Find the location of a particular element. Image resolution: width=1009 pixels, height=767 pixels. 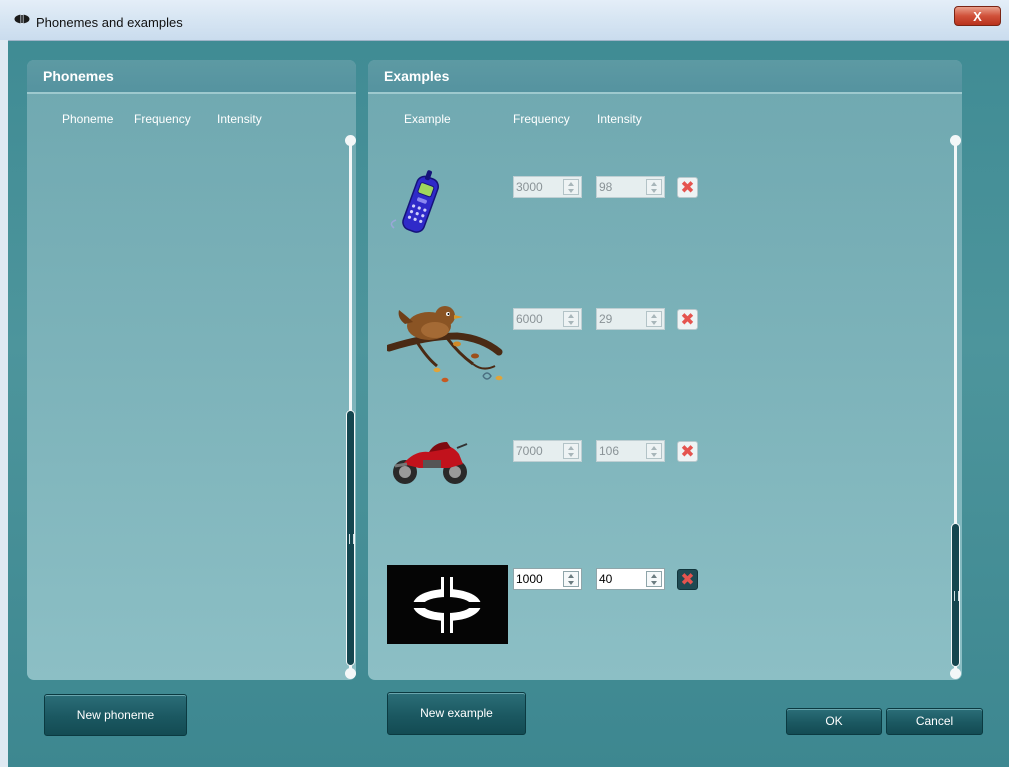

close-button: X is located at coordinates (977, 16).